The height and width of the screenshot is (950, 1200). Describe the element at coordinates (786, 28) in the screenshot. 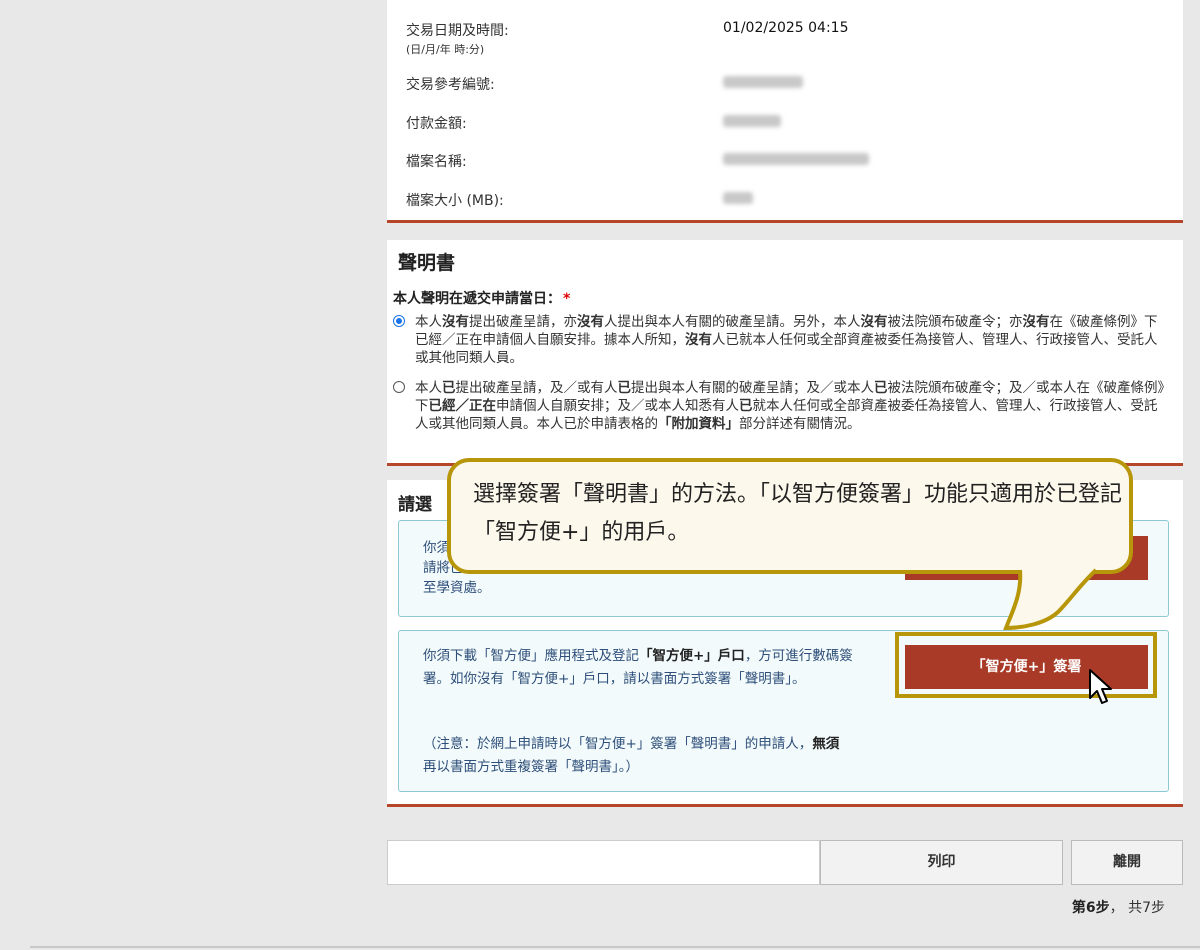

I see `transaction-date-value: 01/02/2025 04:15` at that location.